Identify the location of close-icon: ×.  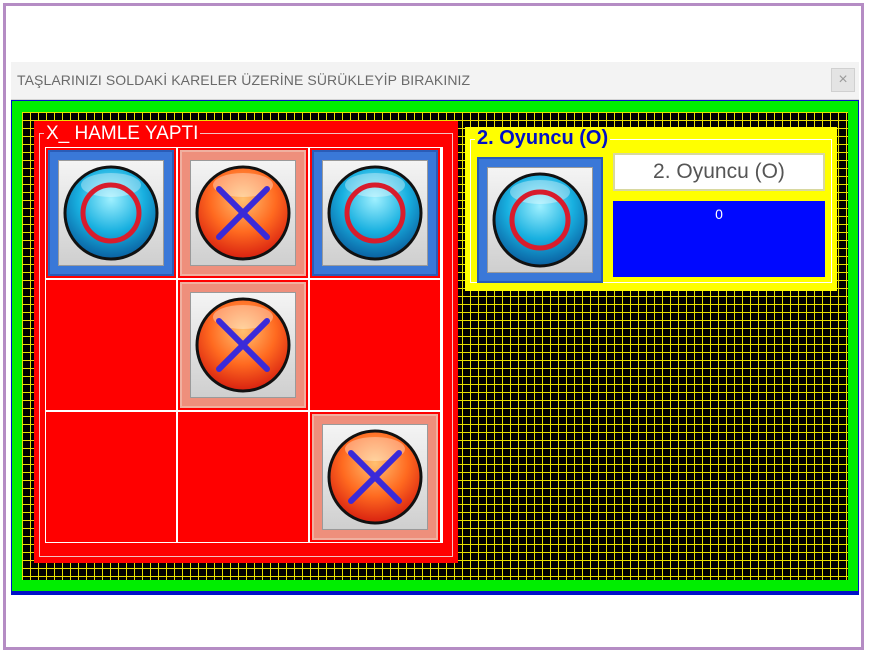
(843, 79).